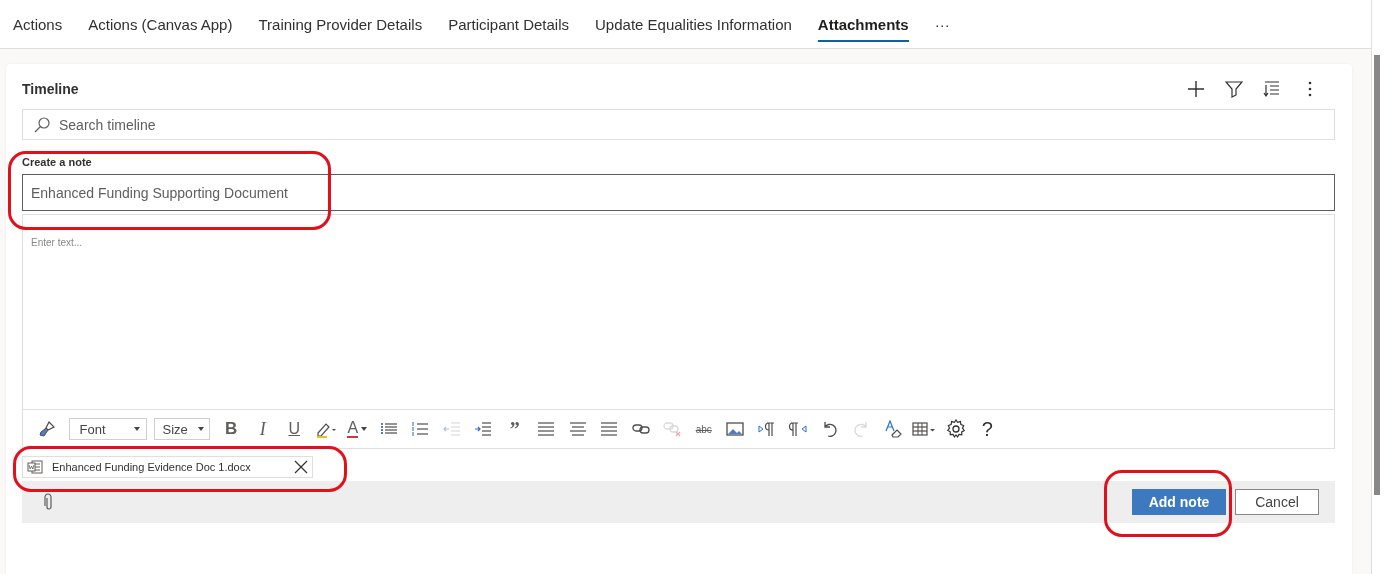  Describe the element at coordinates (861, 429) in the screenshot. I see `redo-icon` at that location.